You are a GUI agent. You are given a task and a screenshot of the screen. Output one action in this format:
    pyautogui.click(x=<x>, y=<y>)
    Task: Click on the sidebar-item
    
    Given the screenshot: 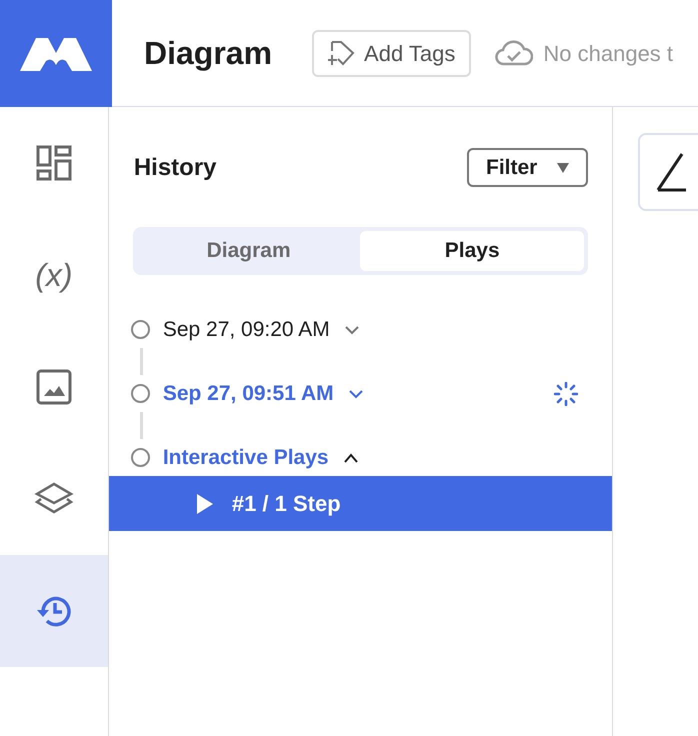 What is the action you would take?
    pyautogui.click(x=54, y=611)
    